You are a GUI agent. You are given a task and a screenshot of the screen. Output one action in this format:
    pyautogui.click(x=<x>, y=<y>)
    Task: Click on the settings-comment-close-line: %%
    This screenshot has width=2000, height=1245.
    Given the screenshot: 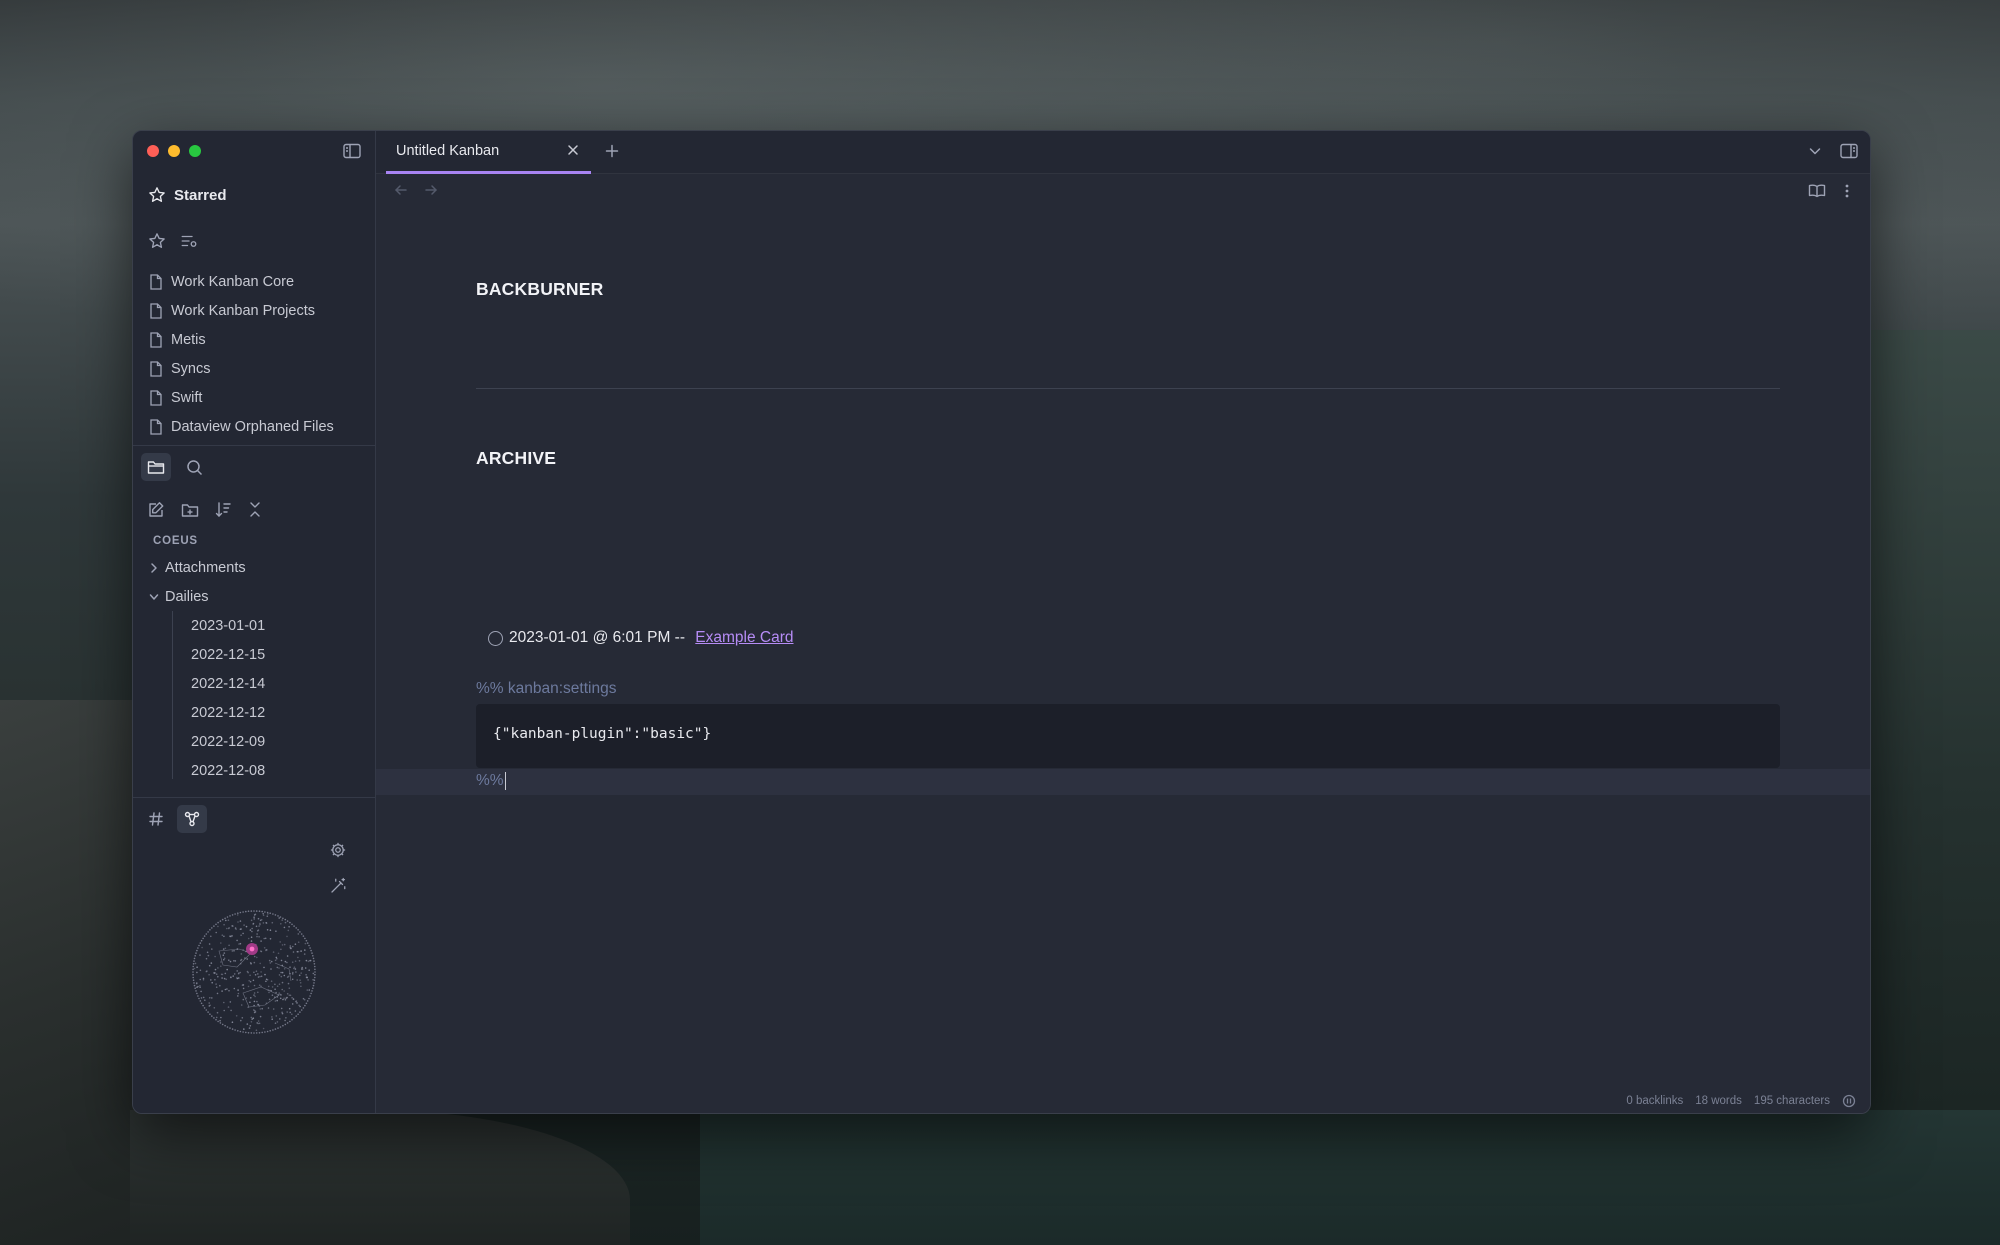 What is the action you would take?
    pyautogui.click(x=491, y=781)
    